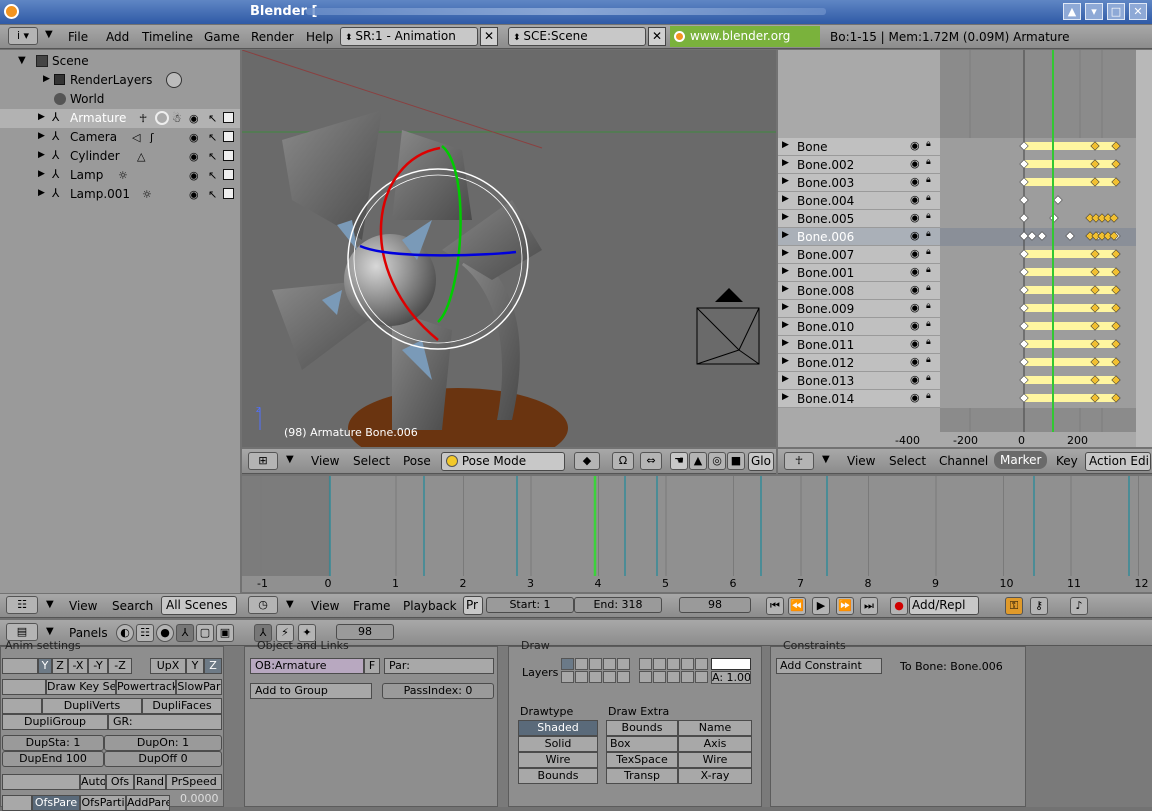 The width and height of the screenshot is (1152, 811). What do you see at coordinates (558, 760) in the screenshot?
I see `drawtype-wire-button: Wire` at bounding box center [558, 760].